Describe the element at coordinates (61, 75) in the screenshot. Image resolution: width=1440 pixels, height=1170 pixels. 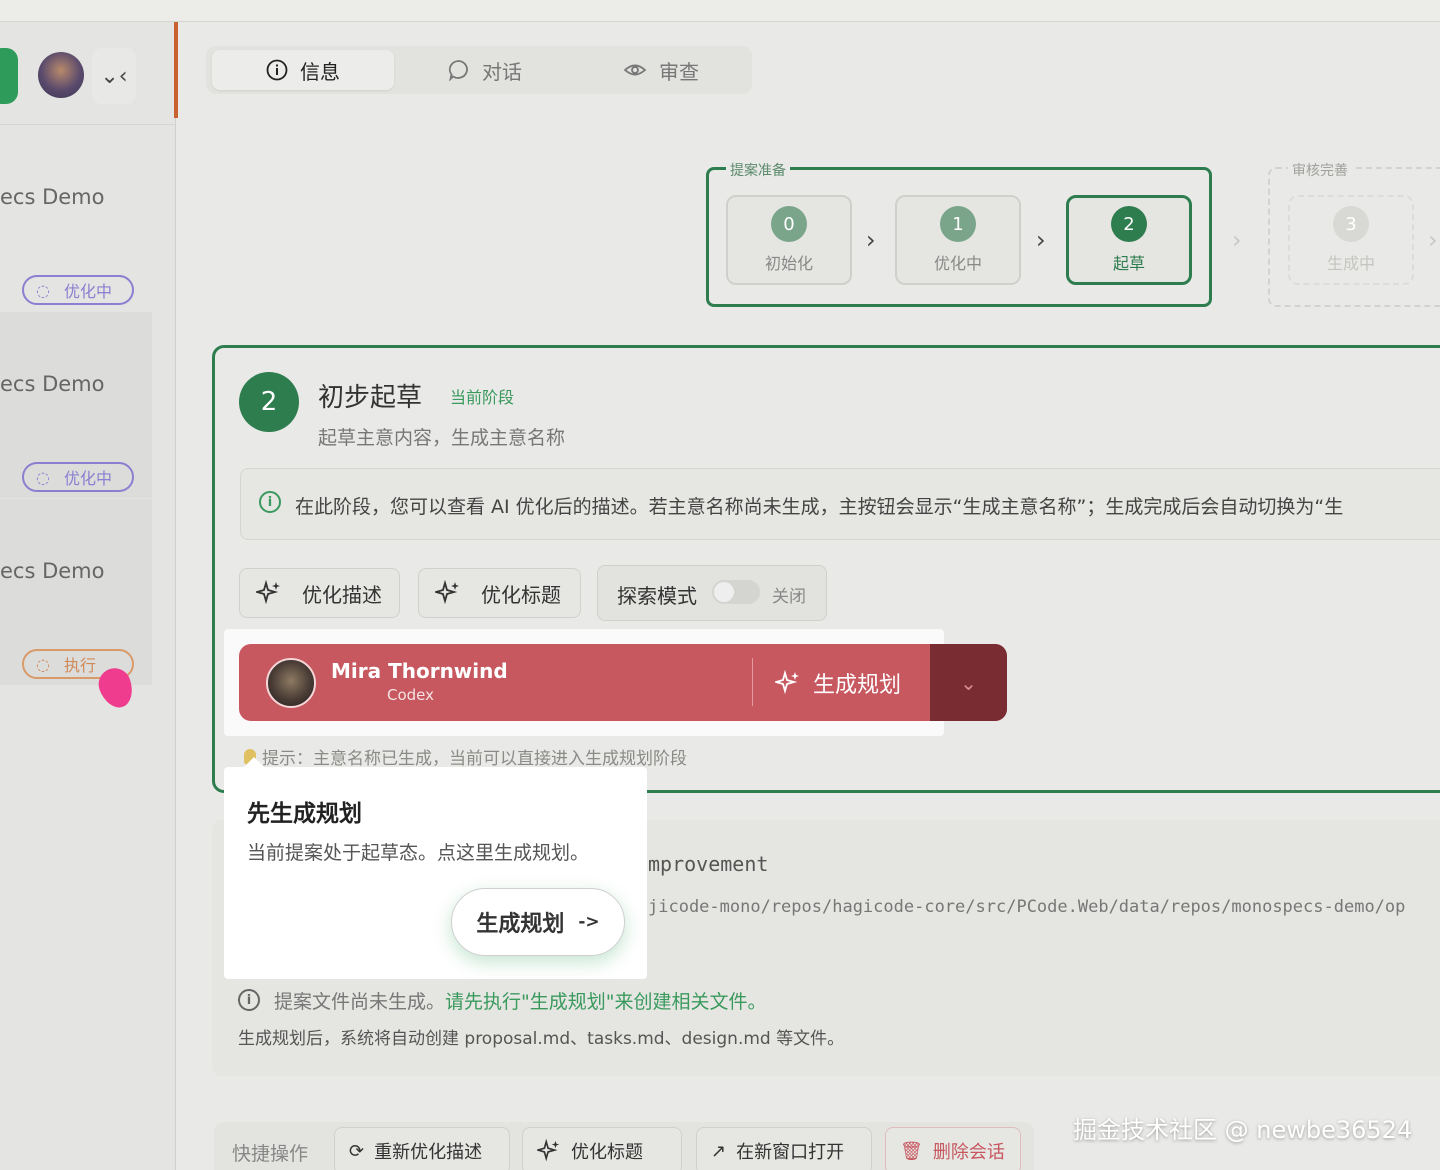
I see `avatar` at that location.